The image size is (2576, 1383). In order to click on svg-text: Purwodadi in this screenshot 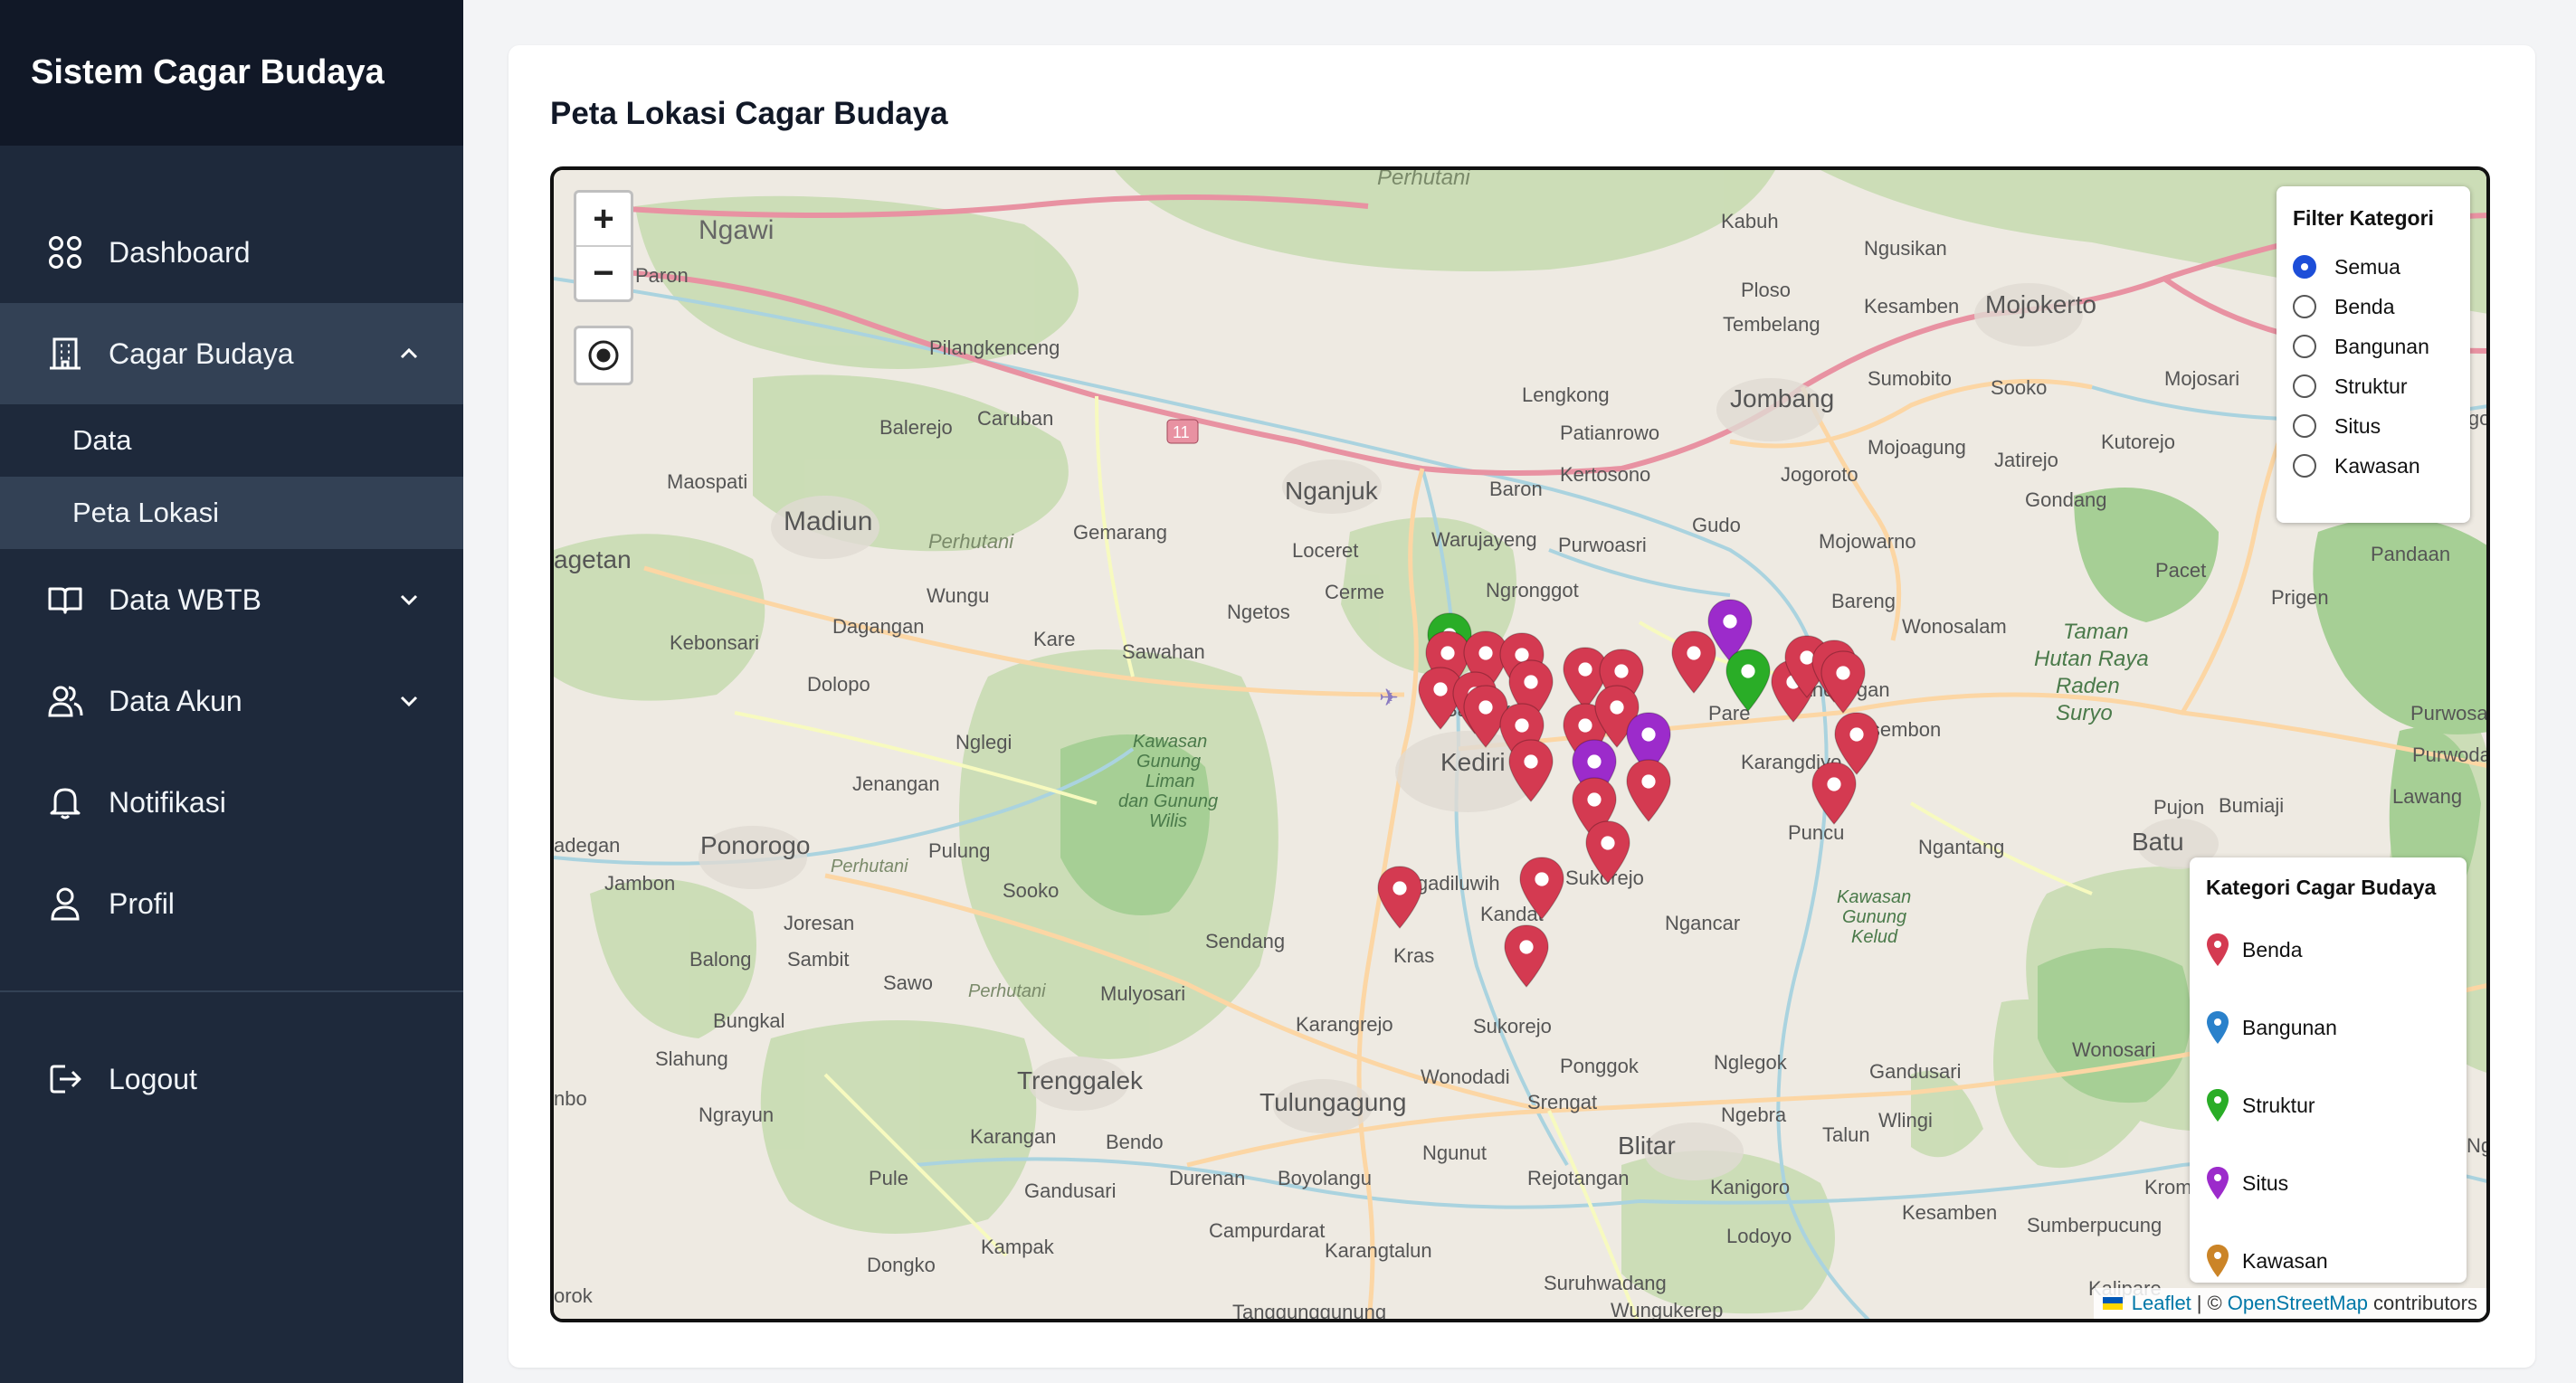, I will do `click(2451, 755)`.